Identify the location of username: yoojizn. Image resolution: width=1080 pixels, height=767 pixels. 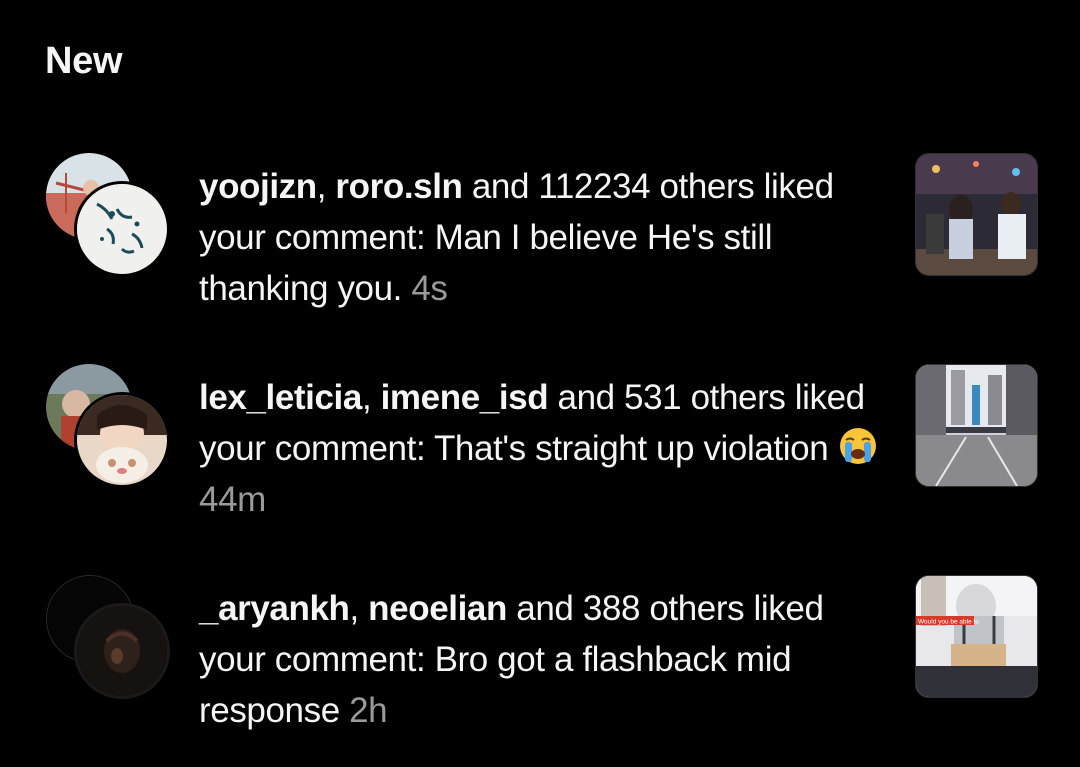
(258, 186).